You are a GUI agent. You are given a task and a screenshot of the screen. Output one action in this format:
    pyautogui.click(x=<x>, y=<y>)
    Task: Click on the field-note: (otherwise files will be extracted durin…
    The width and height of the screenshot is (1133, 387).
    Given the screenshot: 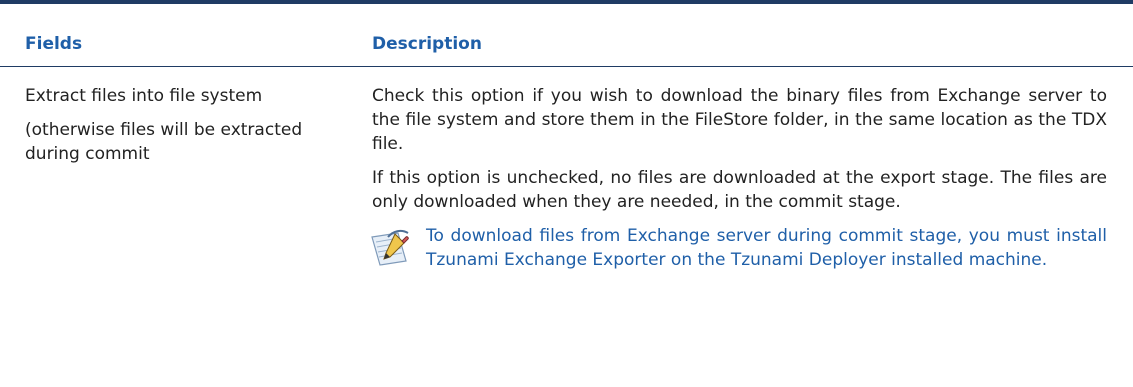 What is the action you would take?
    pyautogui.click(x=164, y=142)
    